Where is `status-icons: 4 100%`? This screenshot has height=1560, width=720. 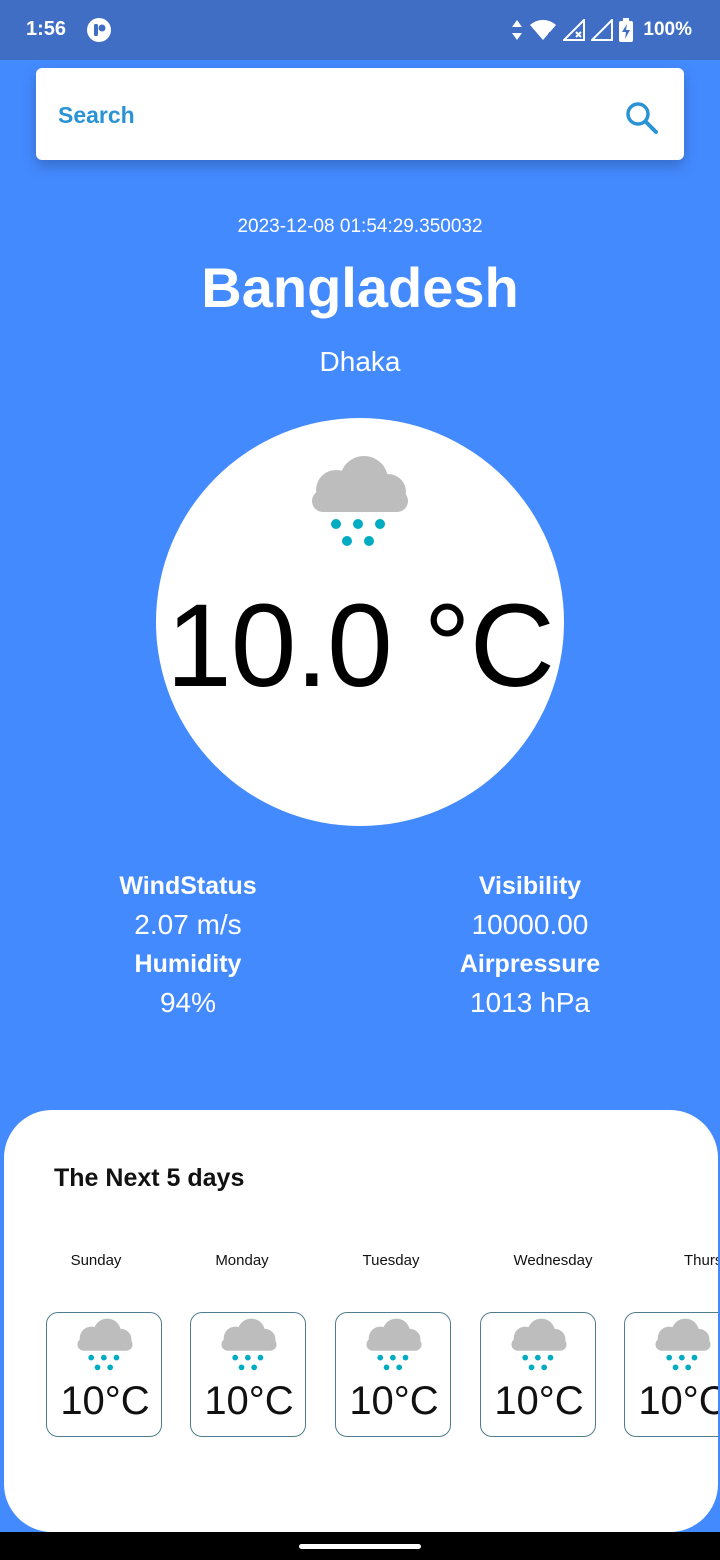
status-icons: 4 100% is located at coordinates (601, 30).